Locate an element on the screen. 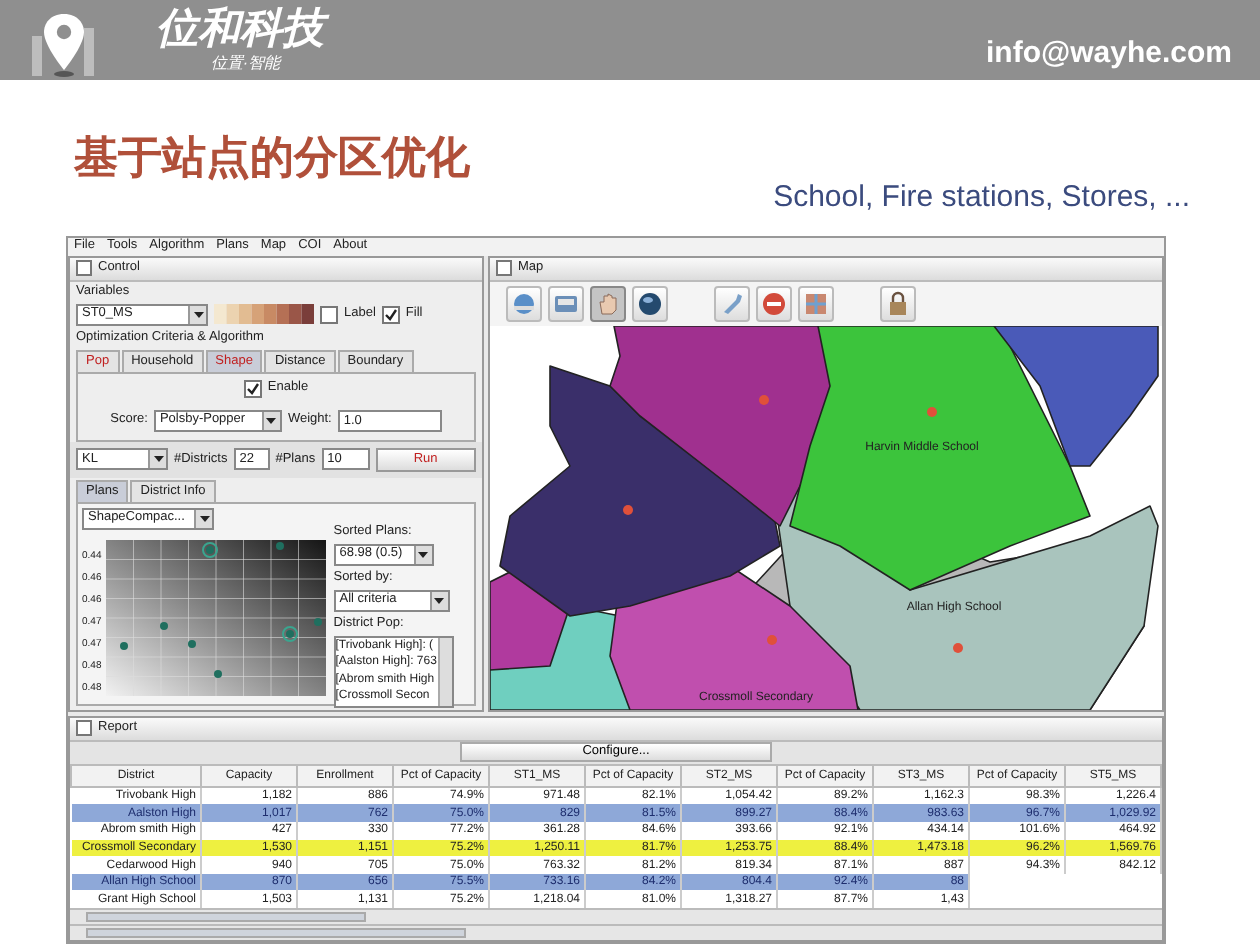 The height and width of the screenshot is (944, 1260). padlock-icon is located at coordinates (898, 303).